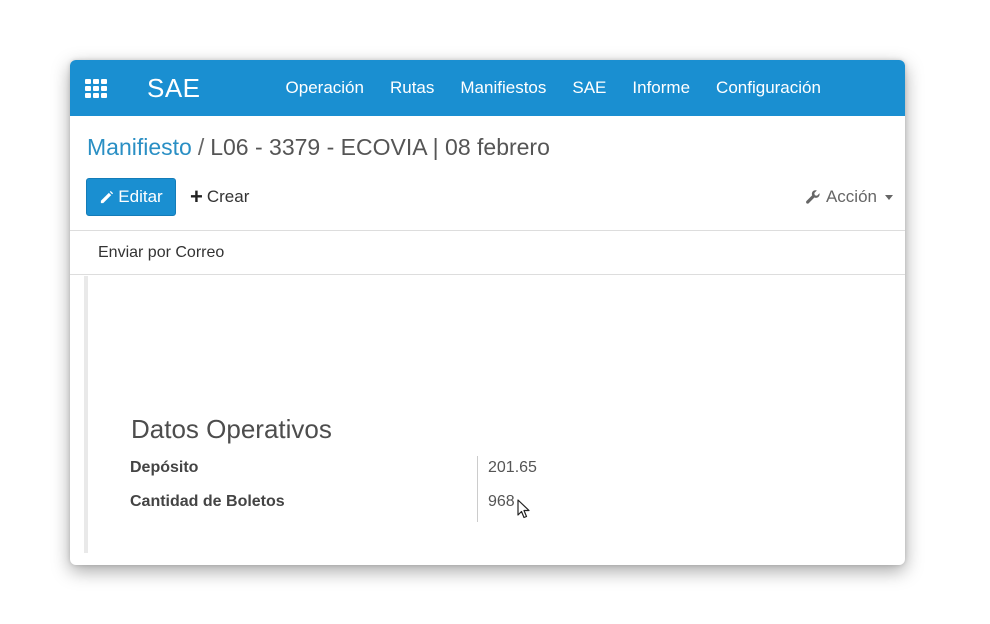 The image size is (990, 624). What do you see at coordinates (161, 253) in the screenshot?
I see `send-email-button: Enviar por Correo` at bounding box center [161, 253].